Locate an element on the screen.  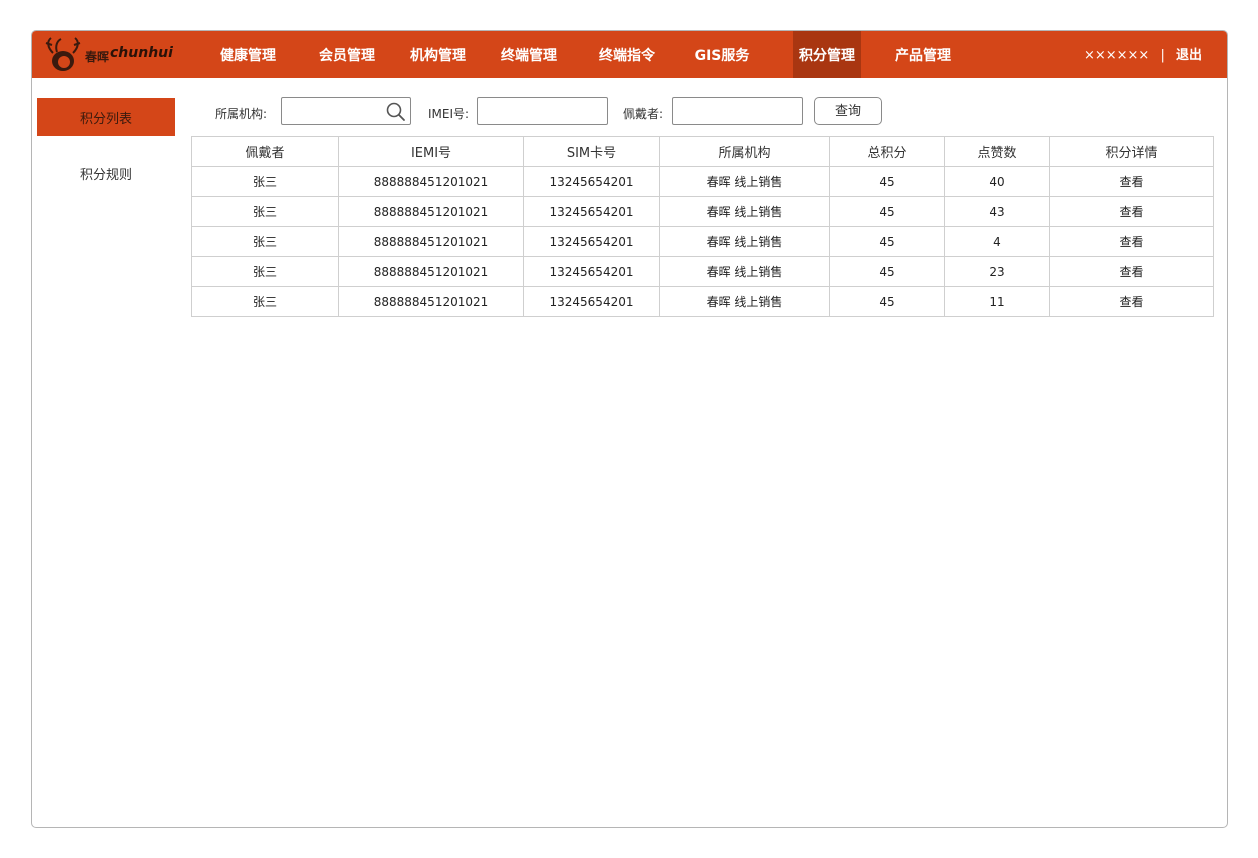
brand-name-en: chunhui is located at coordinates (141, 53).